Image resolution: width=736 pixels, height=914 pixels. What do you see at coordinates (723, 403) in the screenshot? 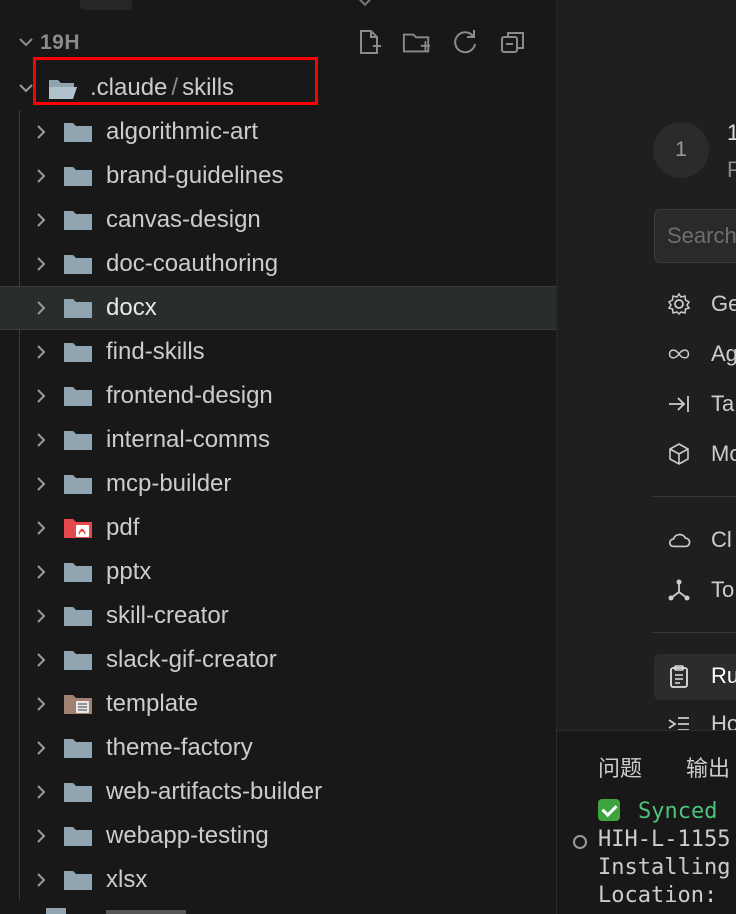
I see `menu-item-label: Ta` at bounding box center [723, 403].